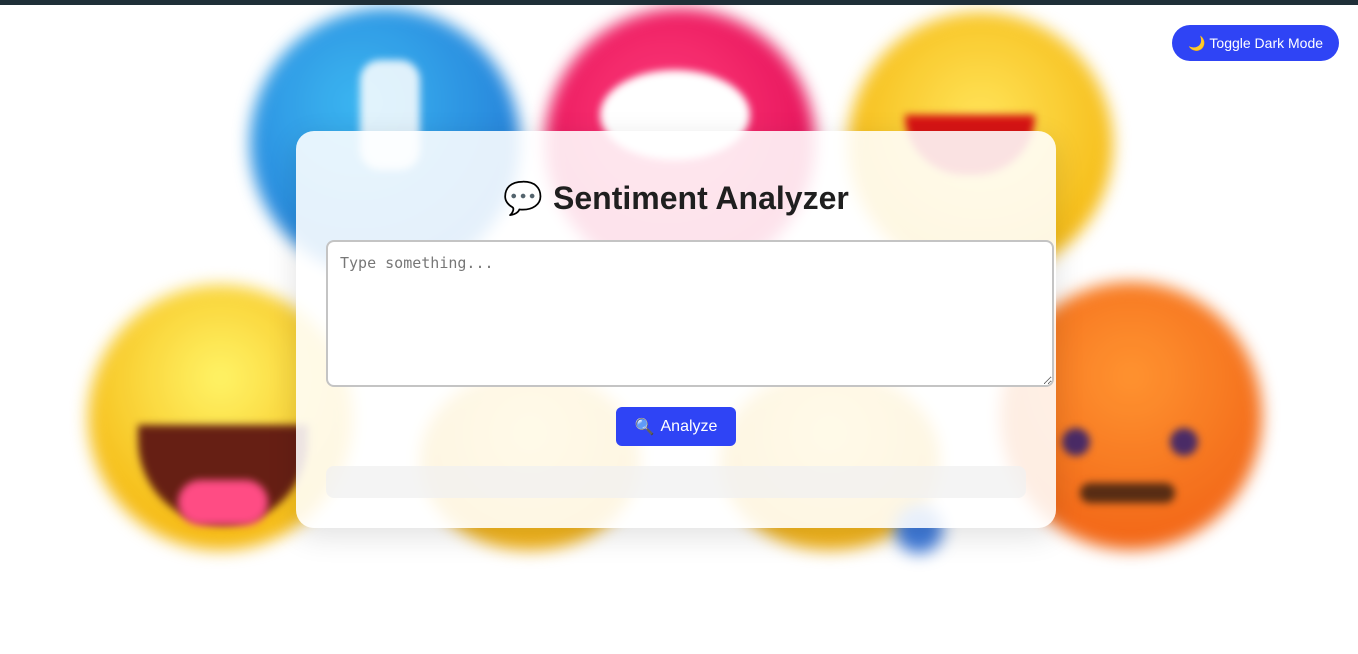  I want to click on analyze-button-label: Analyze, so click(689, 426).